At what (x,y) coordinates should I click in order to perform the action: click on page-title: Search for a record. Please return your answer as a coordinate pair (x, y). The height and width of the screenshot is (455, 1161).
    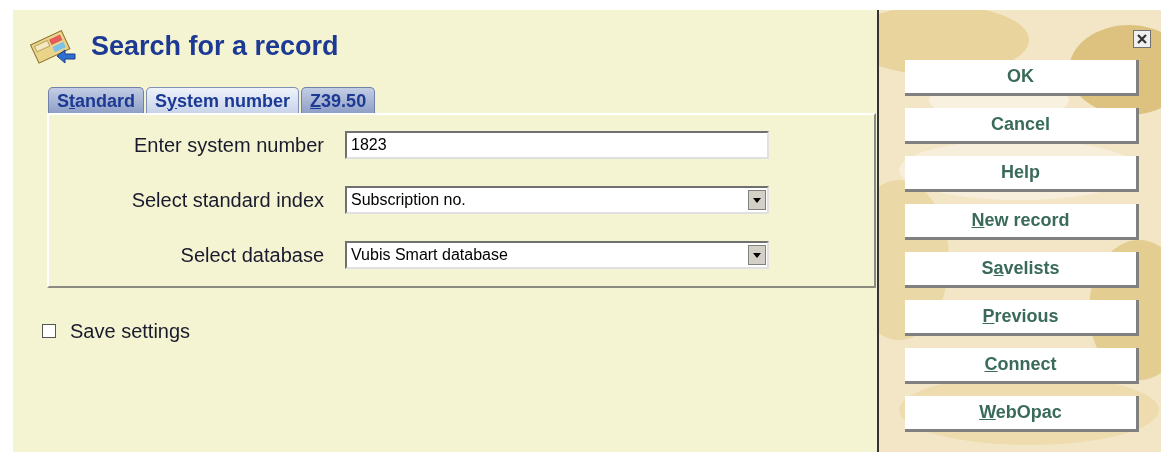
    Looking at the image, I should click on (215, 46).